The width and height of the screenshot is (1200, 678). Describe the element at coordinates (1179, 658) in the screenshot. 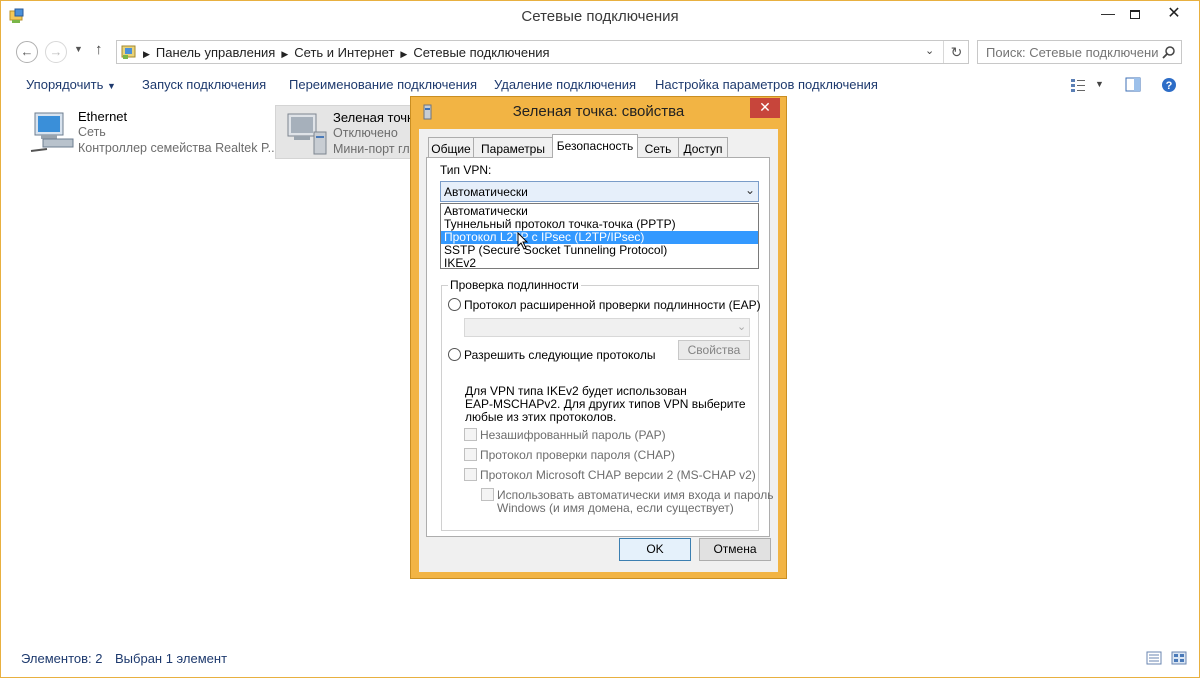

I see `large-icons-view-icon` at that location.